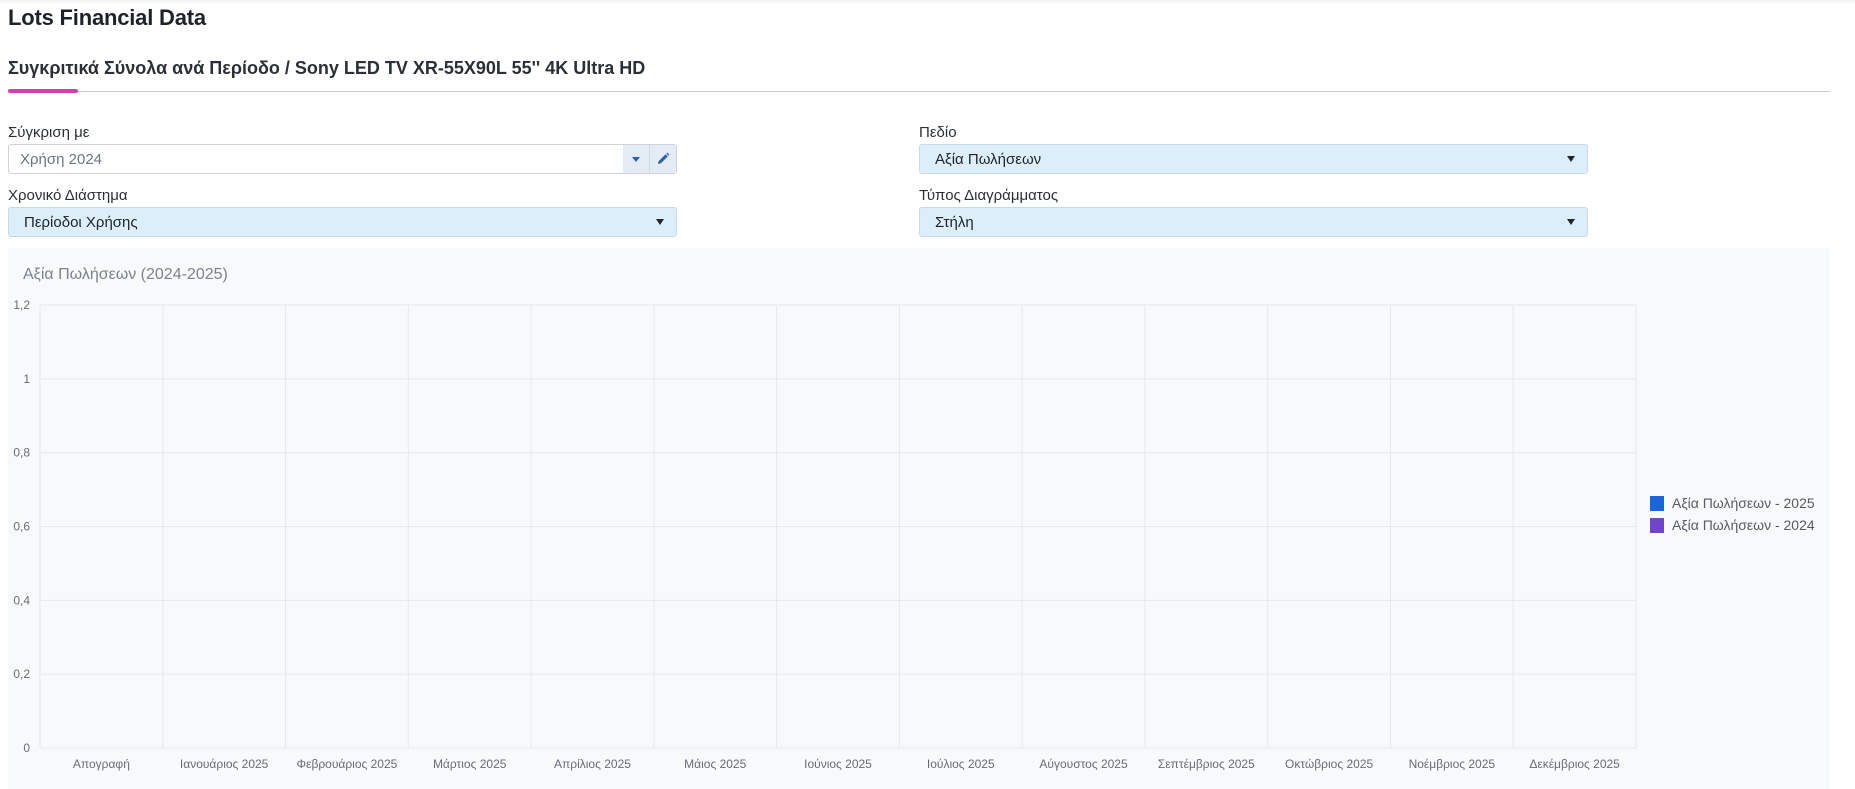  I want to click on x-tick-label: Ιανουάριος 2025, so click(224, 764).